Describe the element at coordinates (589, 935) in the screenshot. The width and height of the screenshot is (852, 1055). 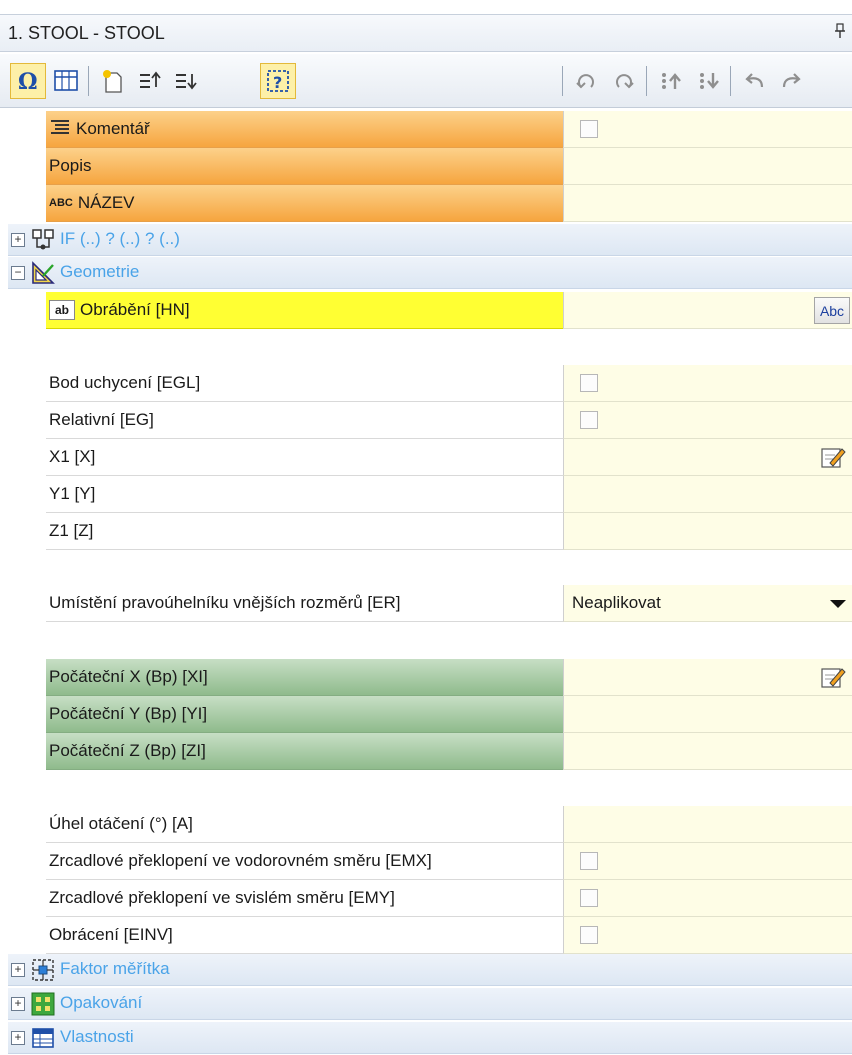
I see `einv-checkbox` at that location.